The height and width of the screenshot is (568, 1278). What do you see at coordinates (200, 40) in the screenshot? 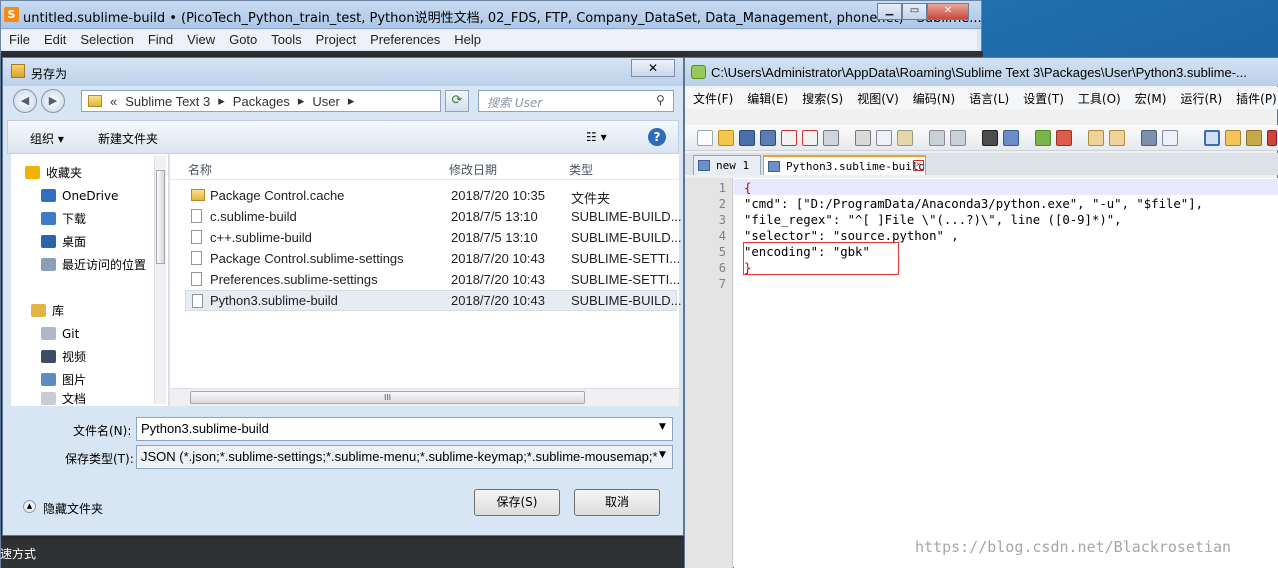
I see `menu-view: View` at bounding box center [200, 40].